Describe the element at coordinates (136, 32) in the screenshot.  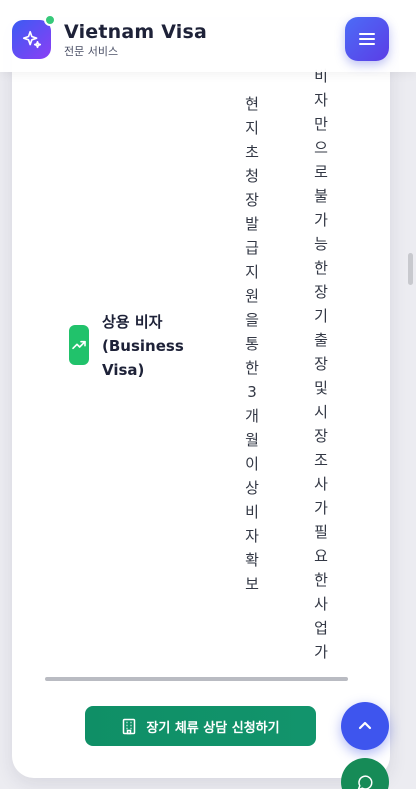
I see `brand-title: Vietnam Visa` at that location.